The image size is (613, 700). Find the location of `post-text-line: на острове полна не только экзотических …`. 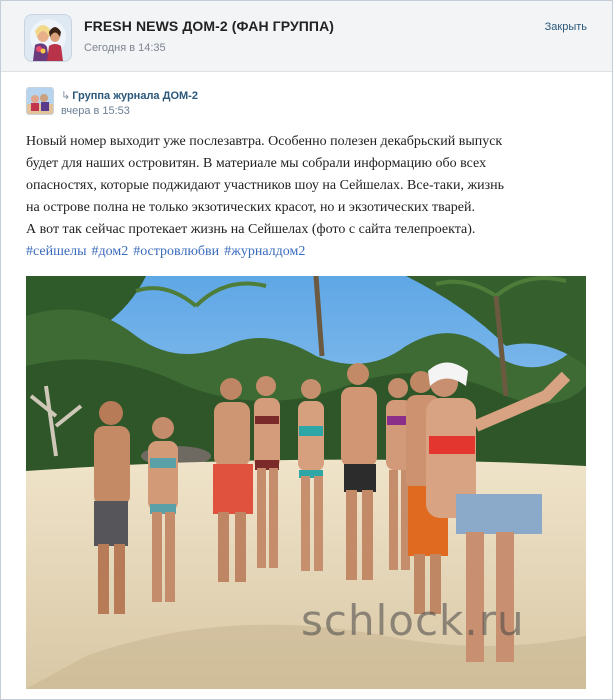

post-text-line: на острове полна не только экзотических … is located at coordinates (250, 207).